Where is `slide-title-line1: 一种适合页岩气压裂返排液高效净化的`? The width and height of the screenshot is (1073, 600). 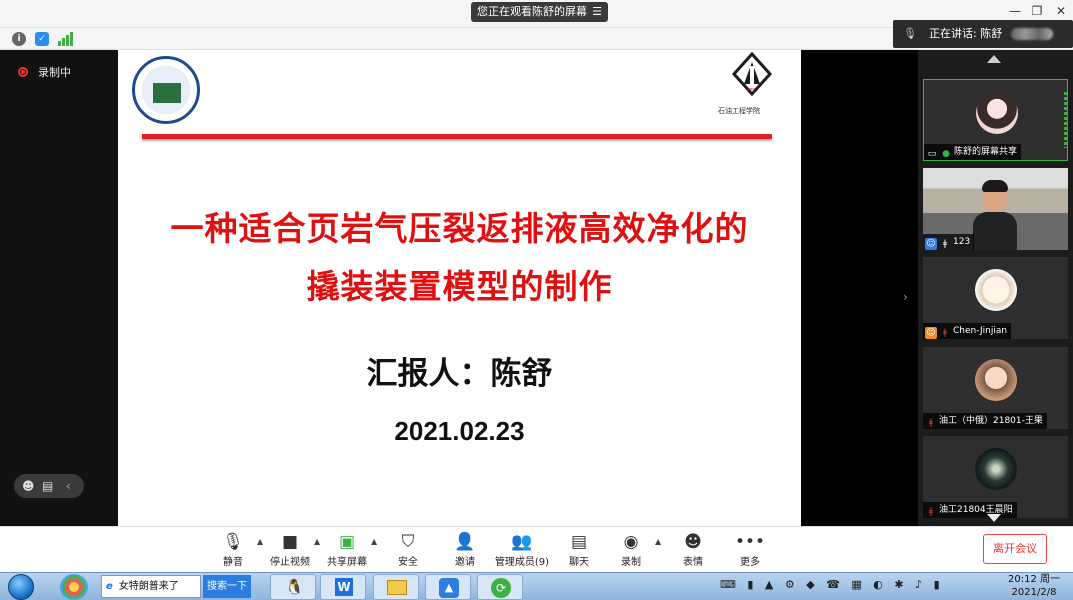 slide-title-line1: 一种适合页岩气压裂返排液高效净化的 is located at coordinates (459, 228).